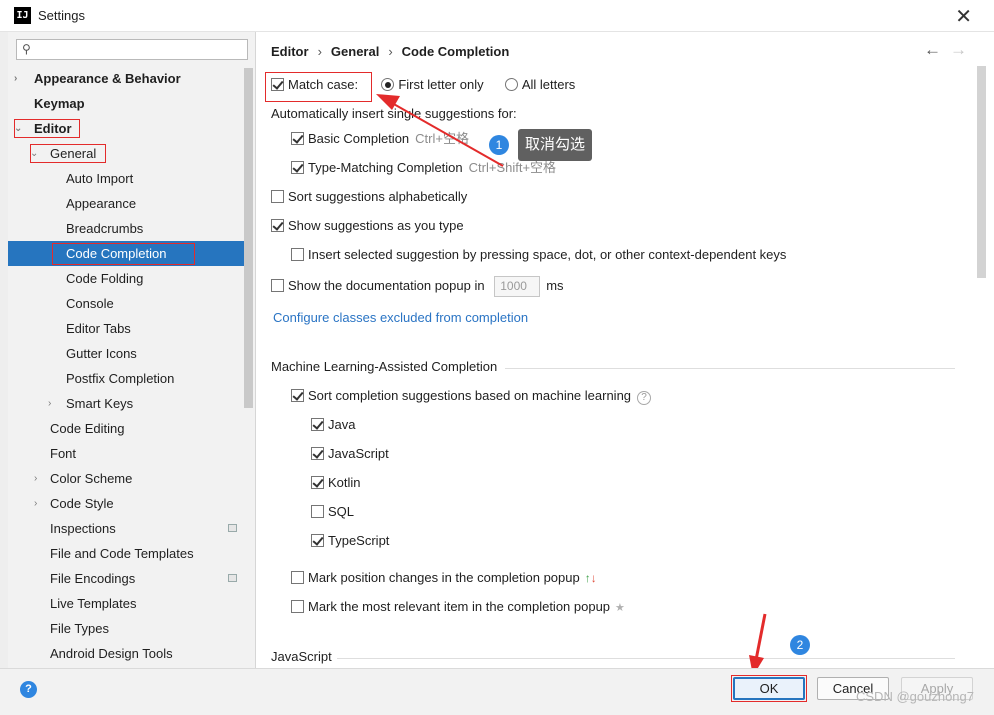 The image size is (994, 715). What do you see at coordinates (111, 653) in the screenshot?
I see `sidebar-item-label: Android Design Tools` at bounding box center [111, 653].